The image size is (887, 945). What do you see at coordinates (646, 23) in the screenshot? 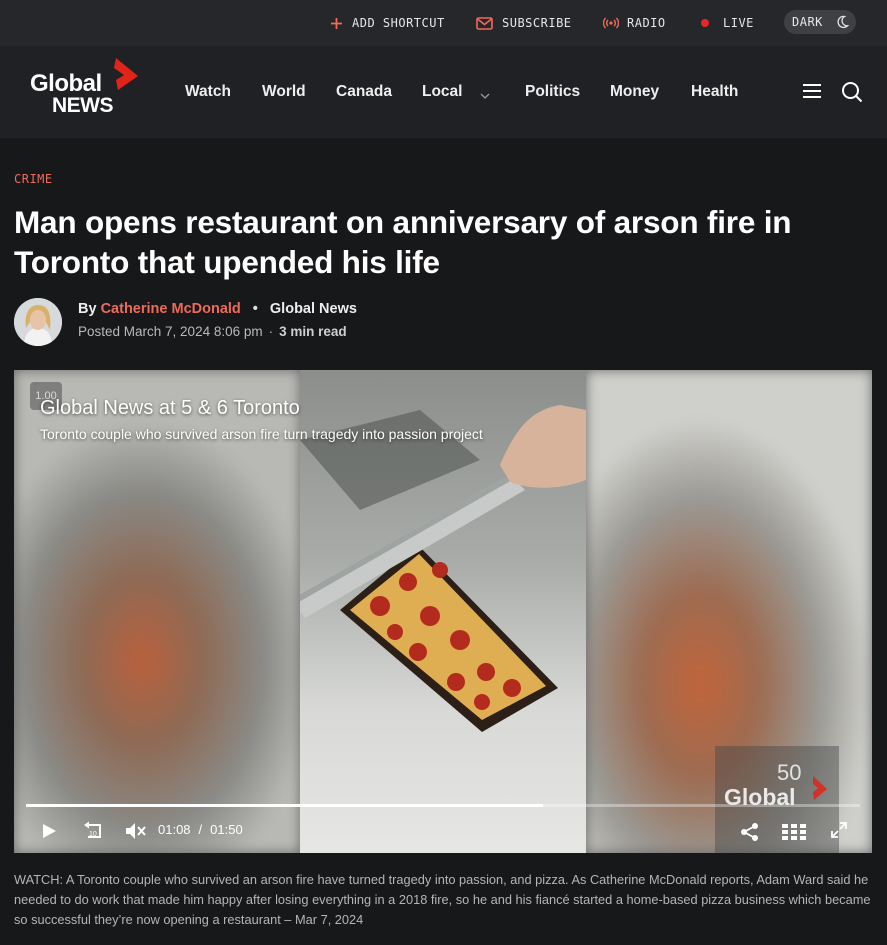
I see `radio-label: RADIO` at bounding box center [646, 23].